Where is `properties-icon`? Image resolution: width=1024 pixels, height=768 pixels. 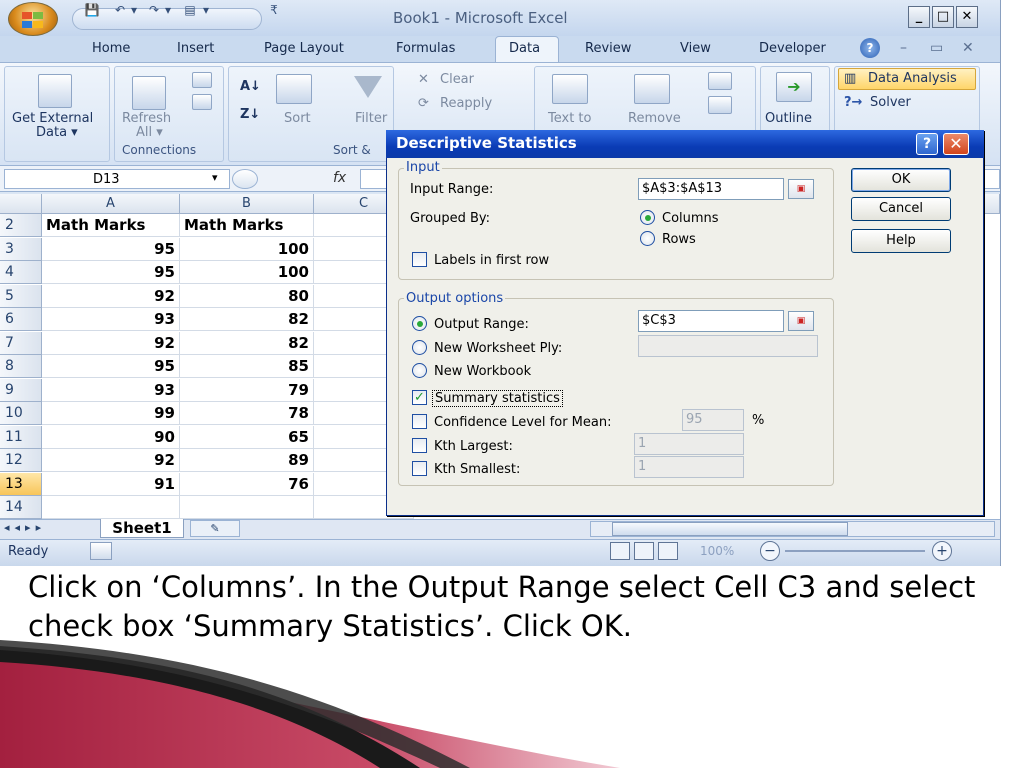
properties-icon is located at coordinates (202, 102).